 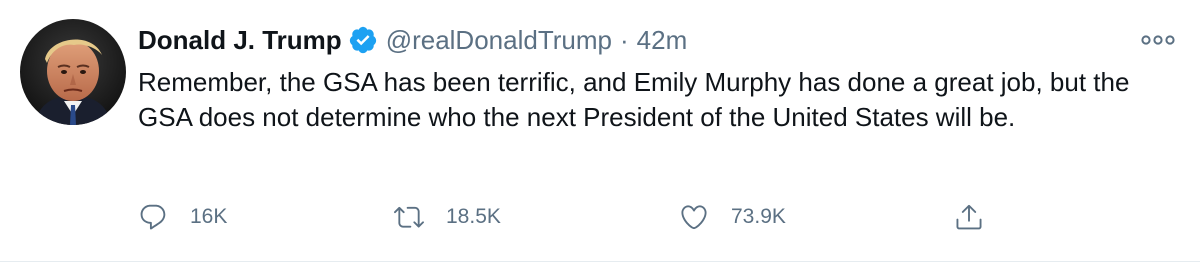 What do you see at coordinates (758, 216) in the screenshot?
I see `like-count: 73.9K` at bounding box center [758, 216].